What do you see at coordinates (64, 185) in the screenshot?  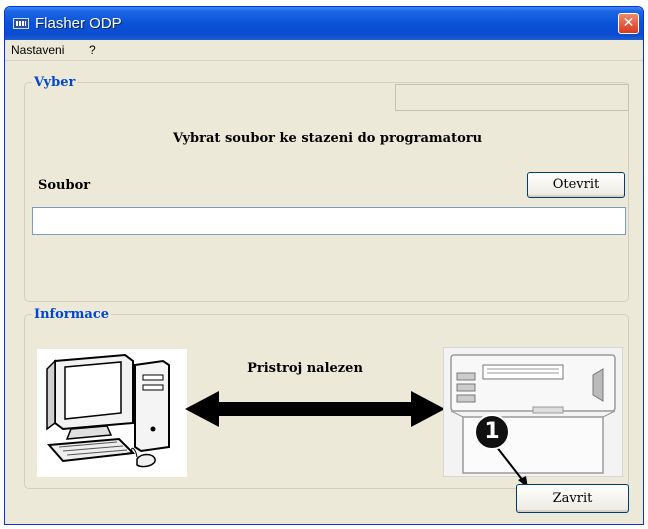 I see `file-label: Soubor` at bounding box center [64, 185].